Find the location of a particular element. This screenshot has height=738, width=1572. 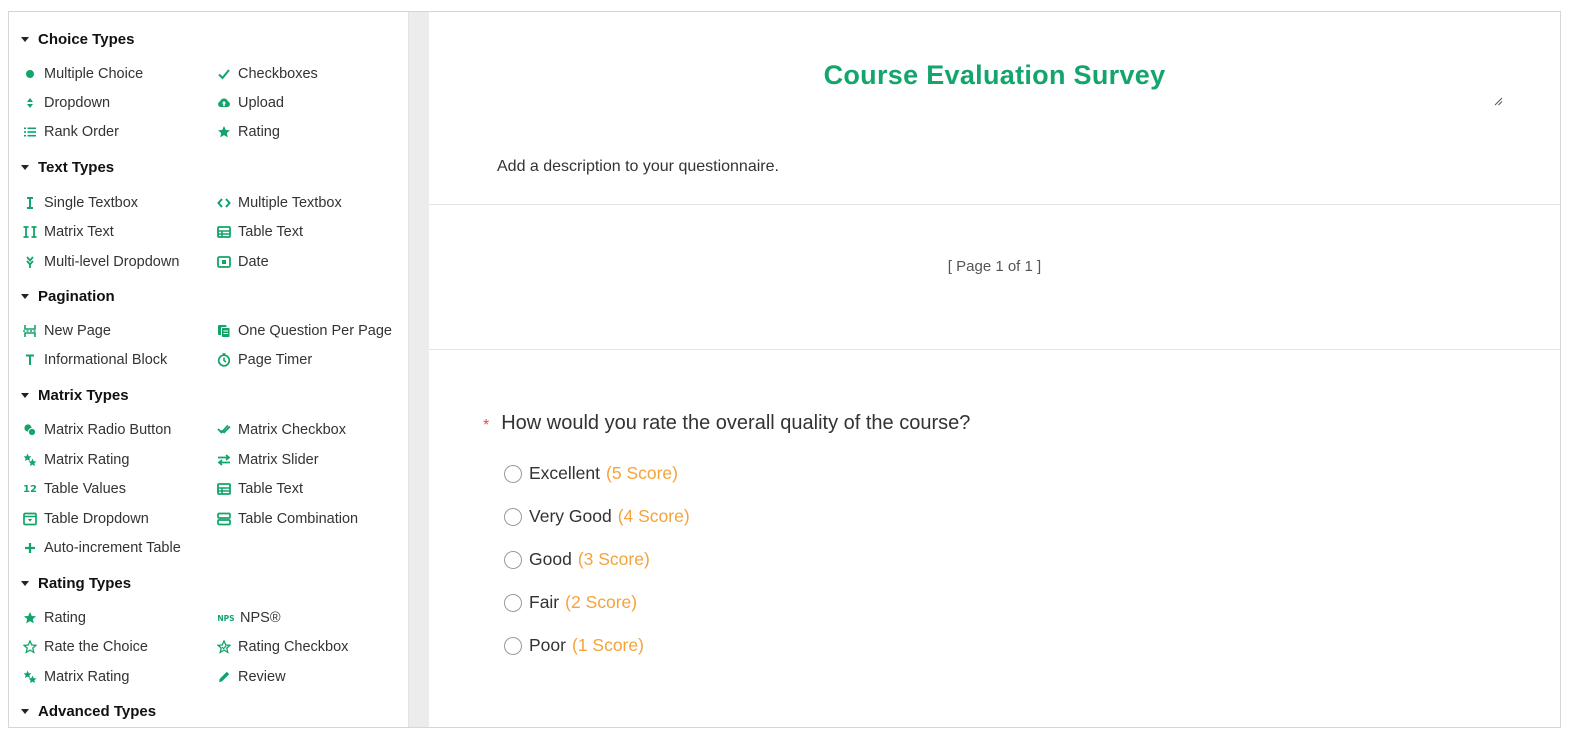

sidebar-item-dropdown: Dropdown is located at coordinates (66, 103).